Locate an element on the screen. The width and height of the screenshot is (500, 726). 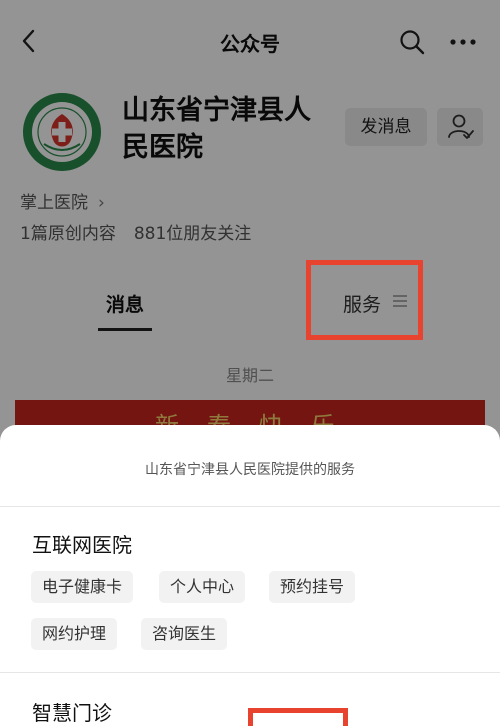
service-item-personal-center: 个人中心 is located at coordinates (202, 587).